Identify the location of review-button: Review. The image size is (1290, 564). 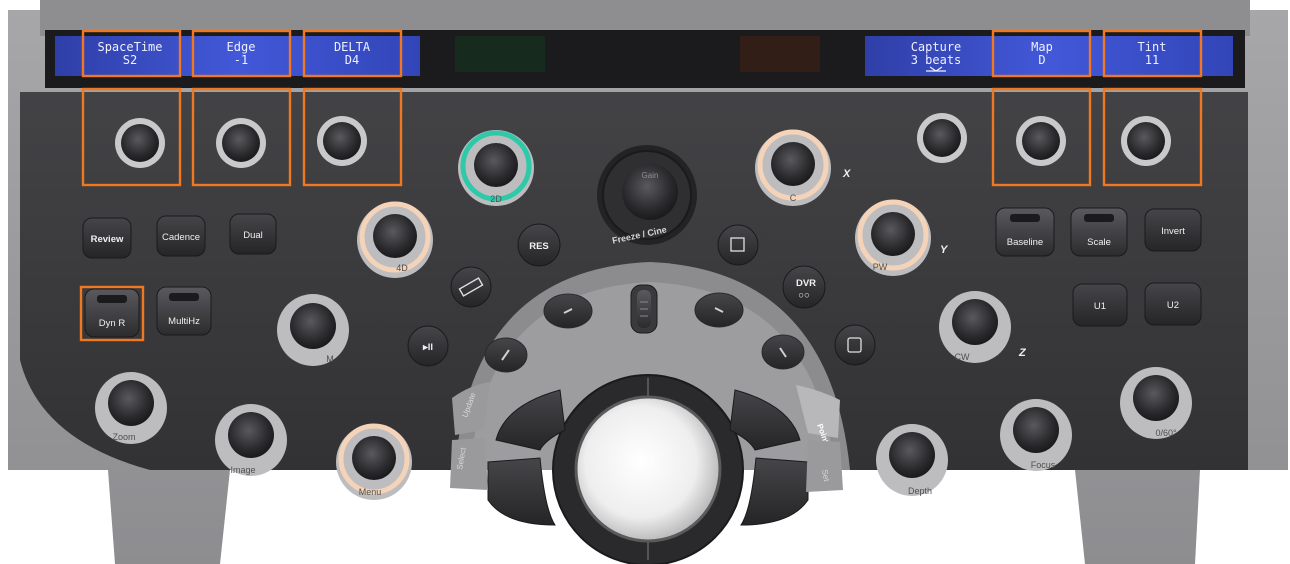
(107, 238).